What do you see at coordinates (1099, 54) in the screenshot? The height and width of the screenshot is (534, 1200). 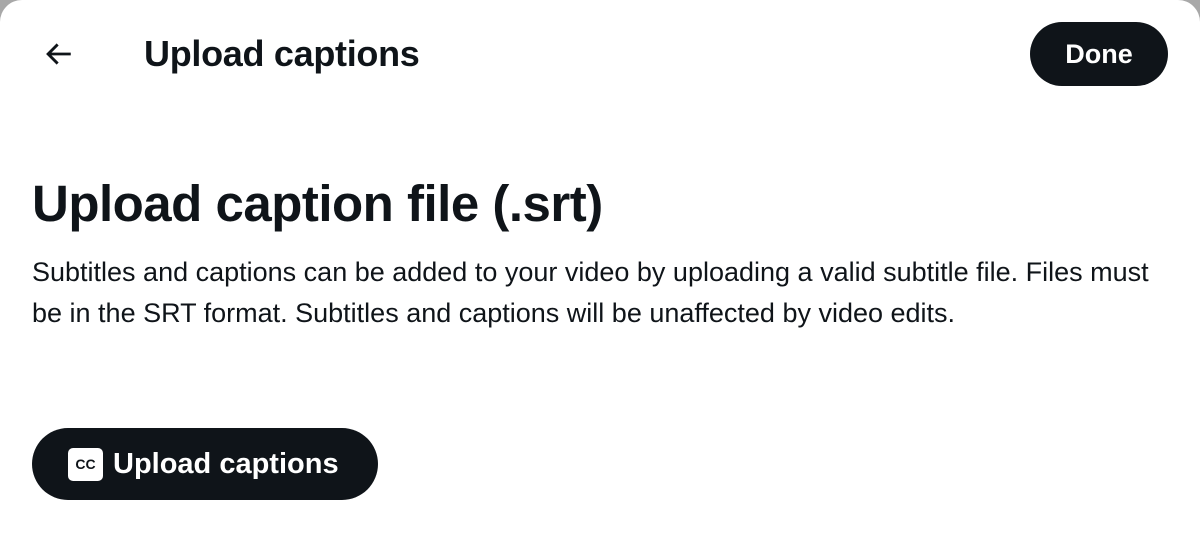 I see `done-button: Done` at bounding box center [1099, 54].